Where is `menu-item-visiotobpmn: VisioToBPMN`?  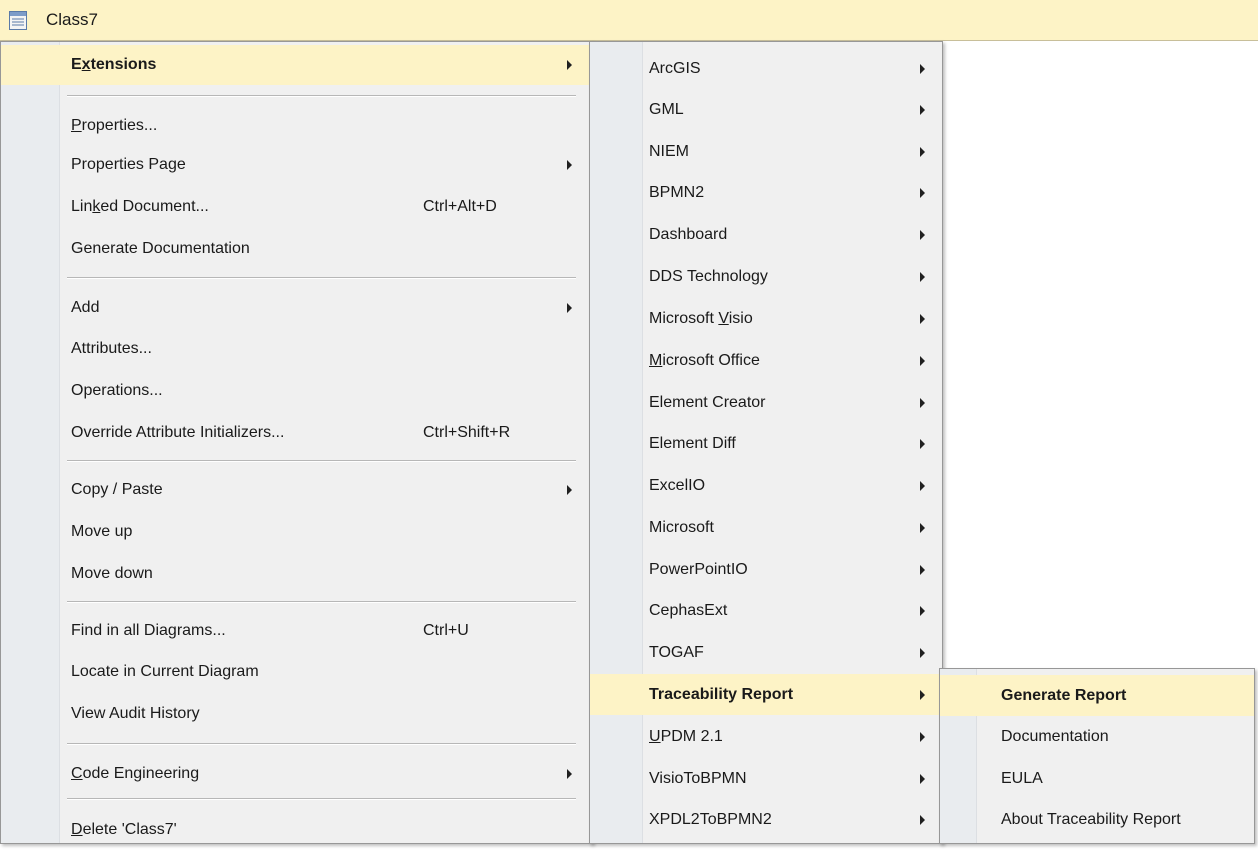
menu-item-visiotobpmn: VisioToBPMN is located at coordinates (766, 778).